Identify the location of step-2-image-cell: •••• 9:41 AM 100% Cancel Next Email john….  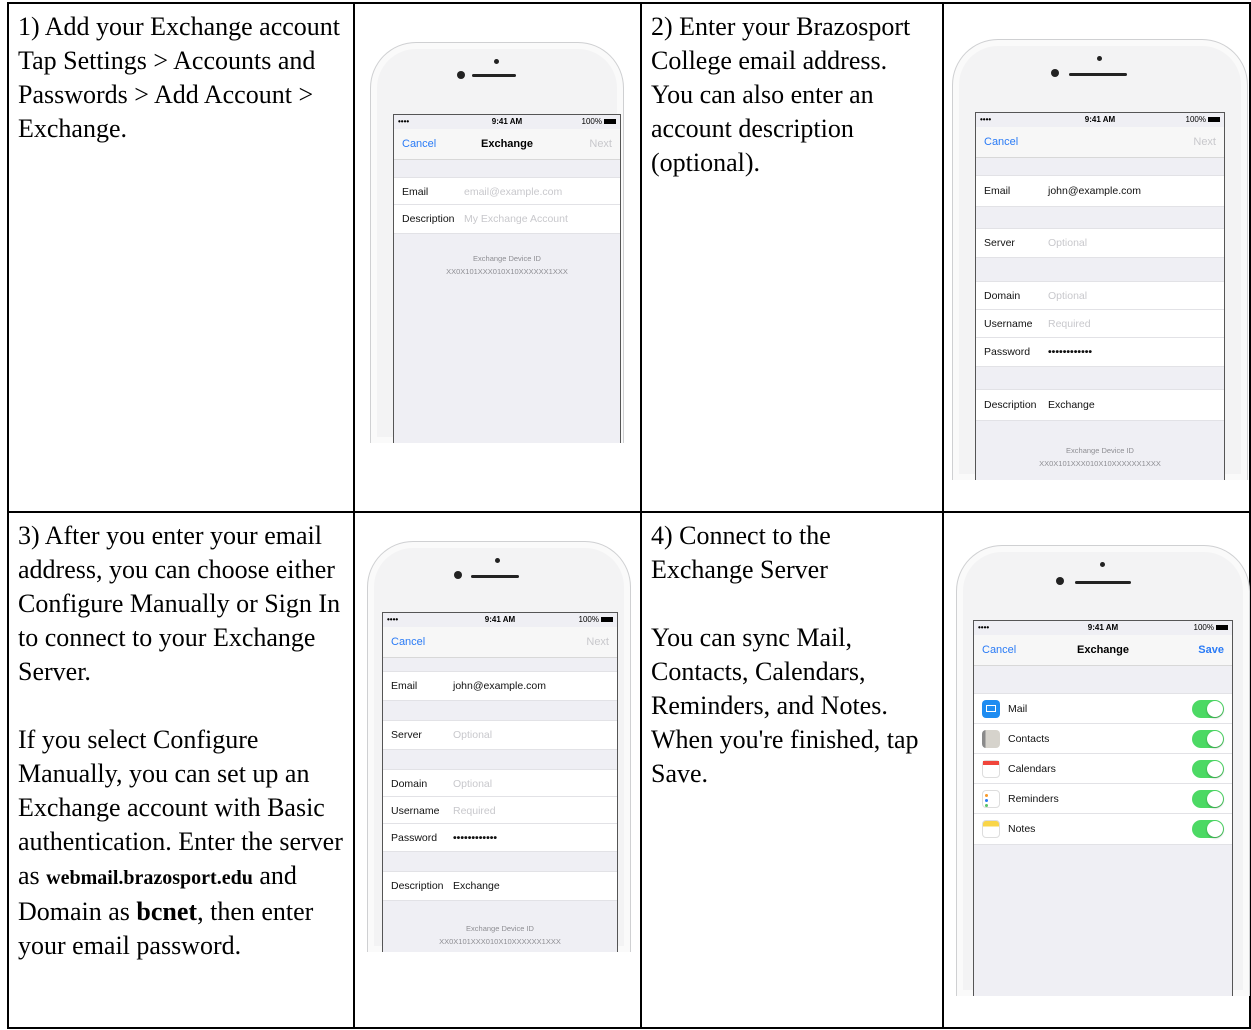
(1096, 257).